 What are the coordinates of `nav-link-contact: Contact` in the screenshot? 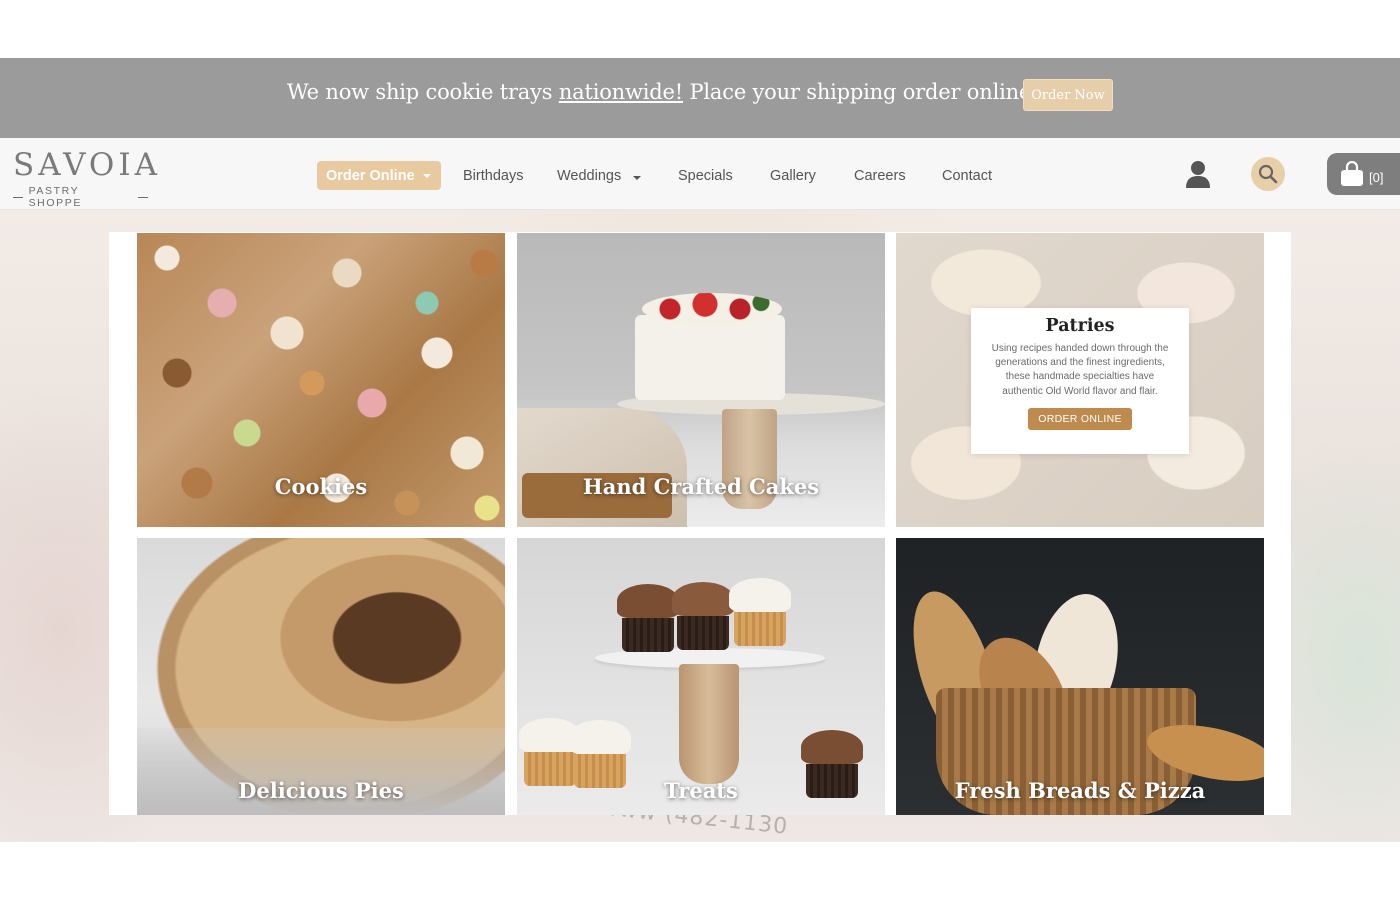 It's located at (967, 176).